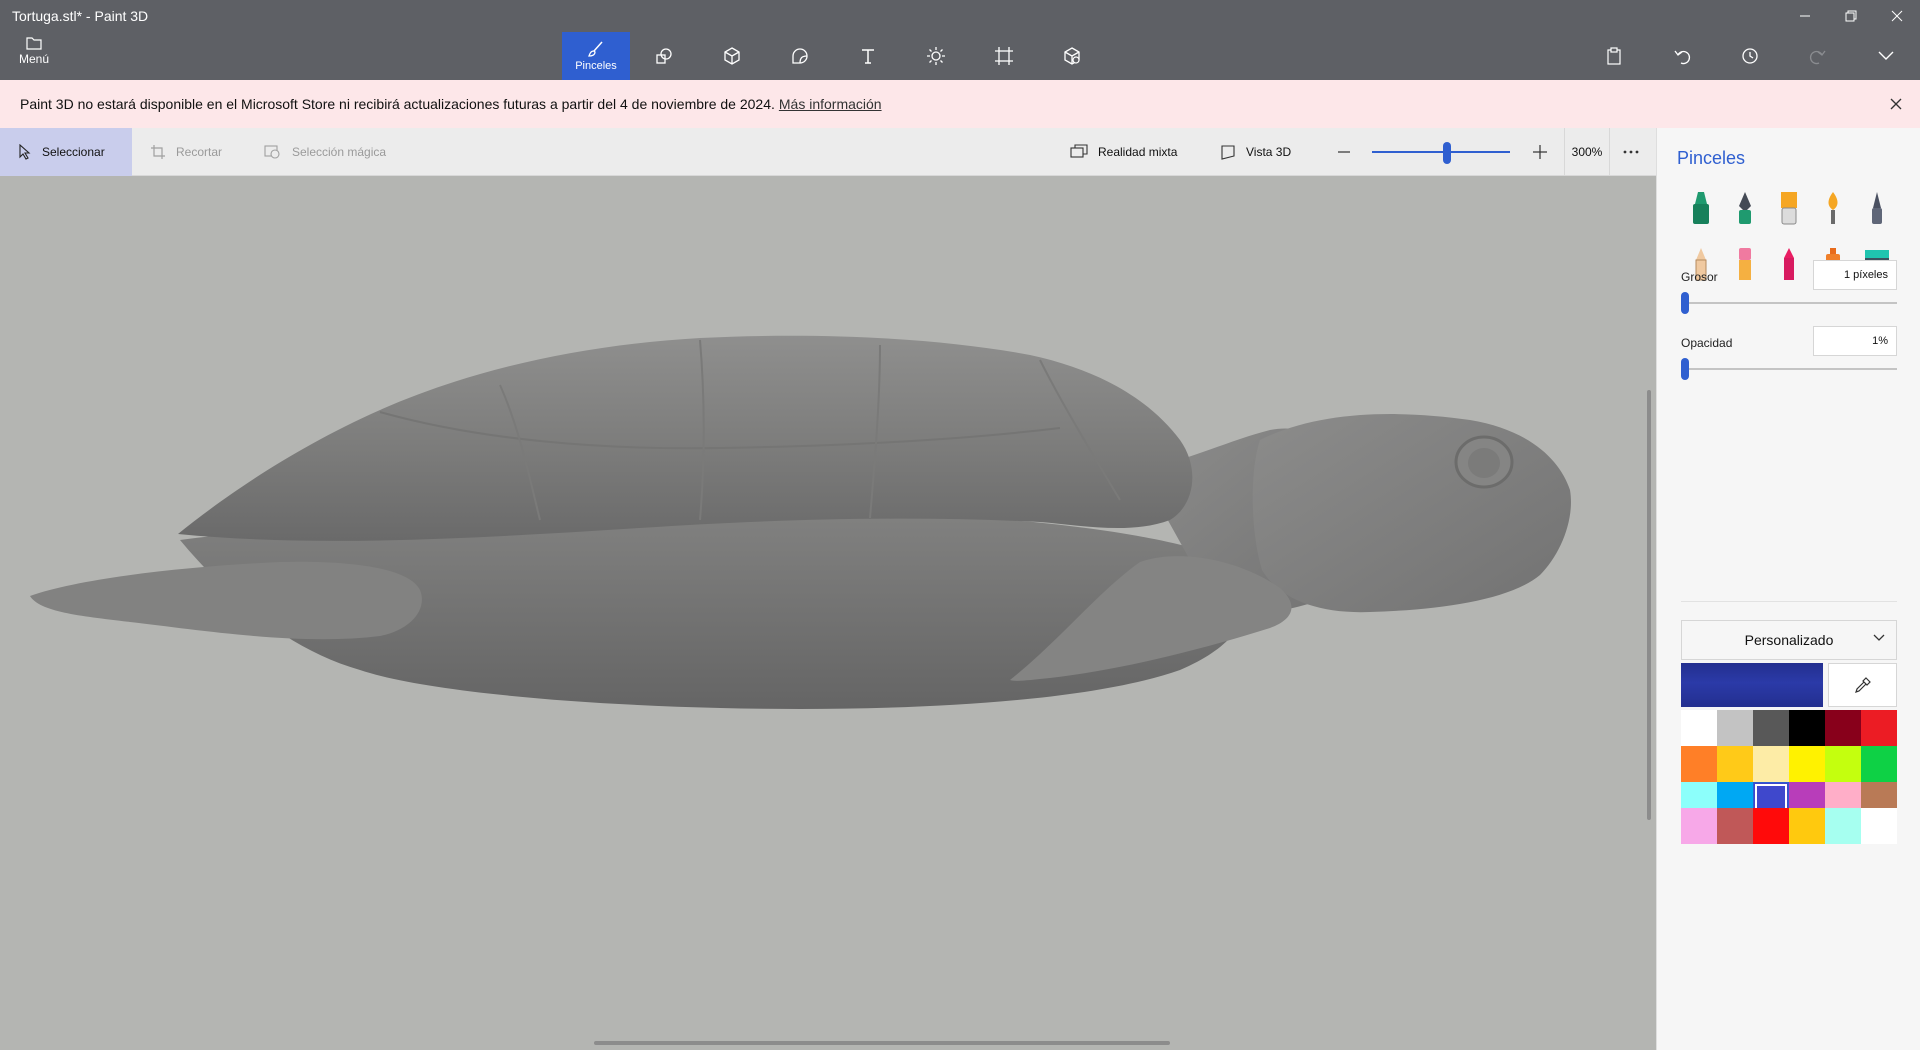 The width and height of the screenshot is (1920, 1050). I want to click on zoom-in-button, so click(1540, 152).